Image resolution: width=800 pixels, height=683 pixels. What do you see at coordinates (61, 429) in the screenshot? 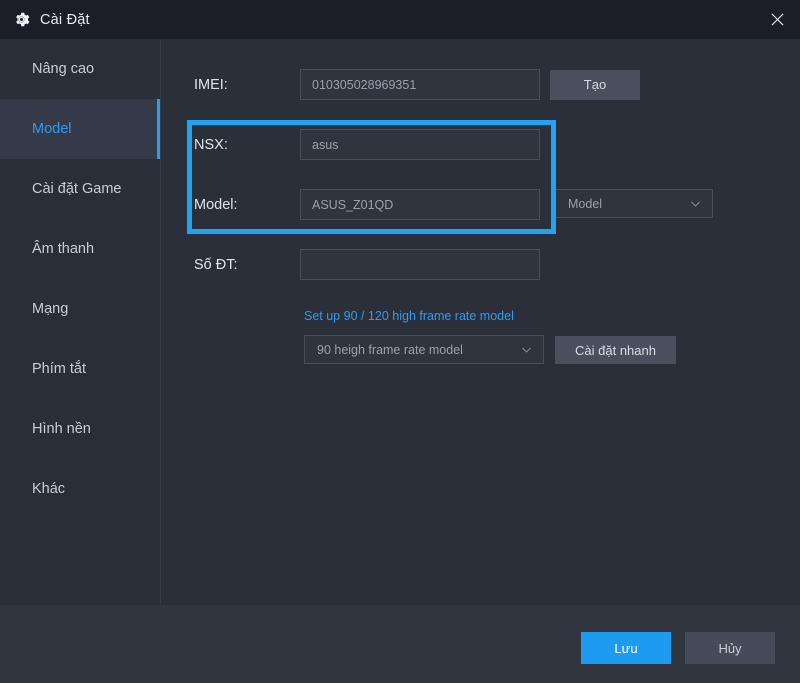
I see `sidebar-item-label: Hình nền` at bounding box center [61, 429].